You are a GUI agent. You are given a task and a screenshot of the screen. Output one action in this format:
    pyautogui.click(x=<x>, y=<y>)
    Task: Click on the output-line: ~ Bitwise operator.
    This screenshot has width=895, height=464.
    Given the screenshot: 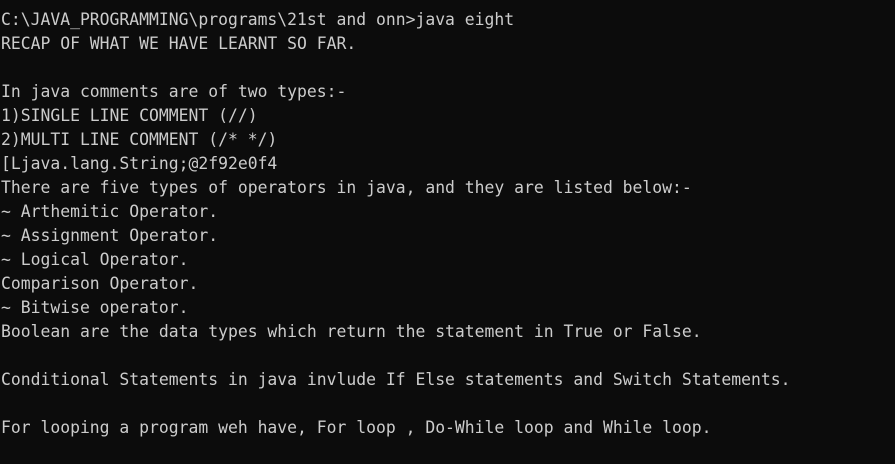 What is the action you would take?
    pyautogui.click(x=95, y=307)
    